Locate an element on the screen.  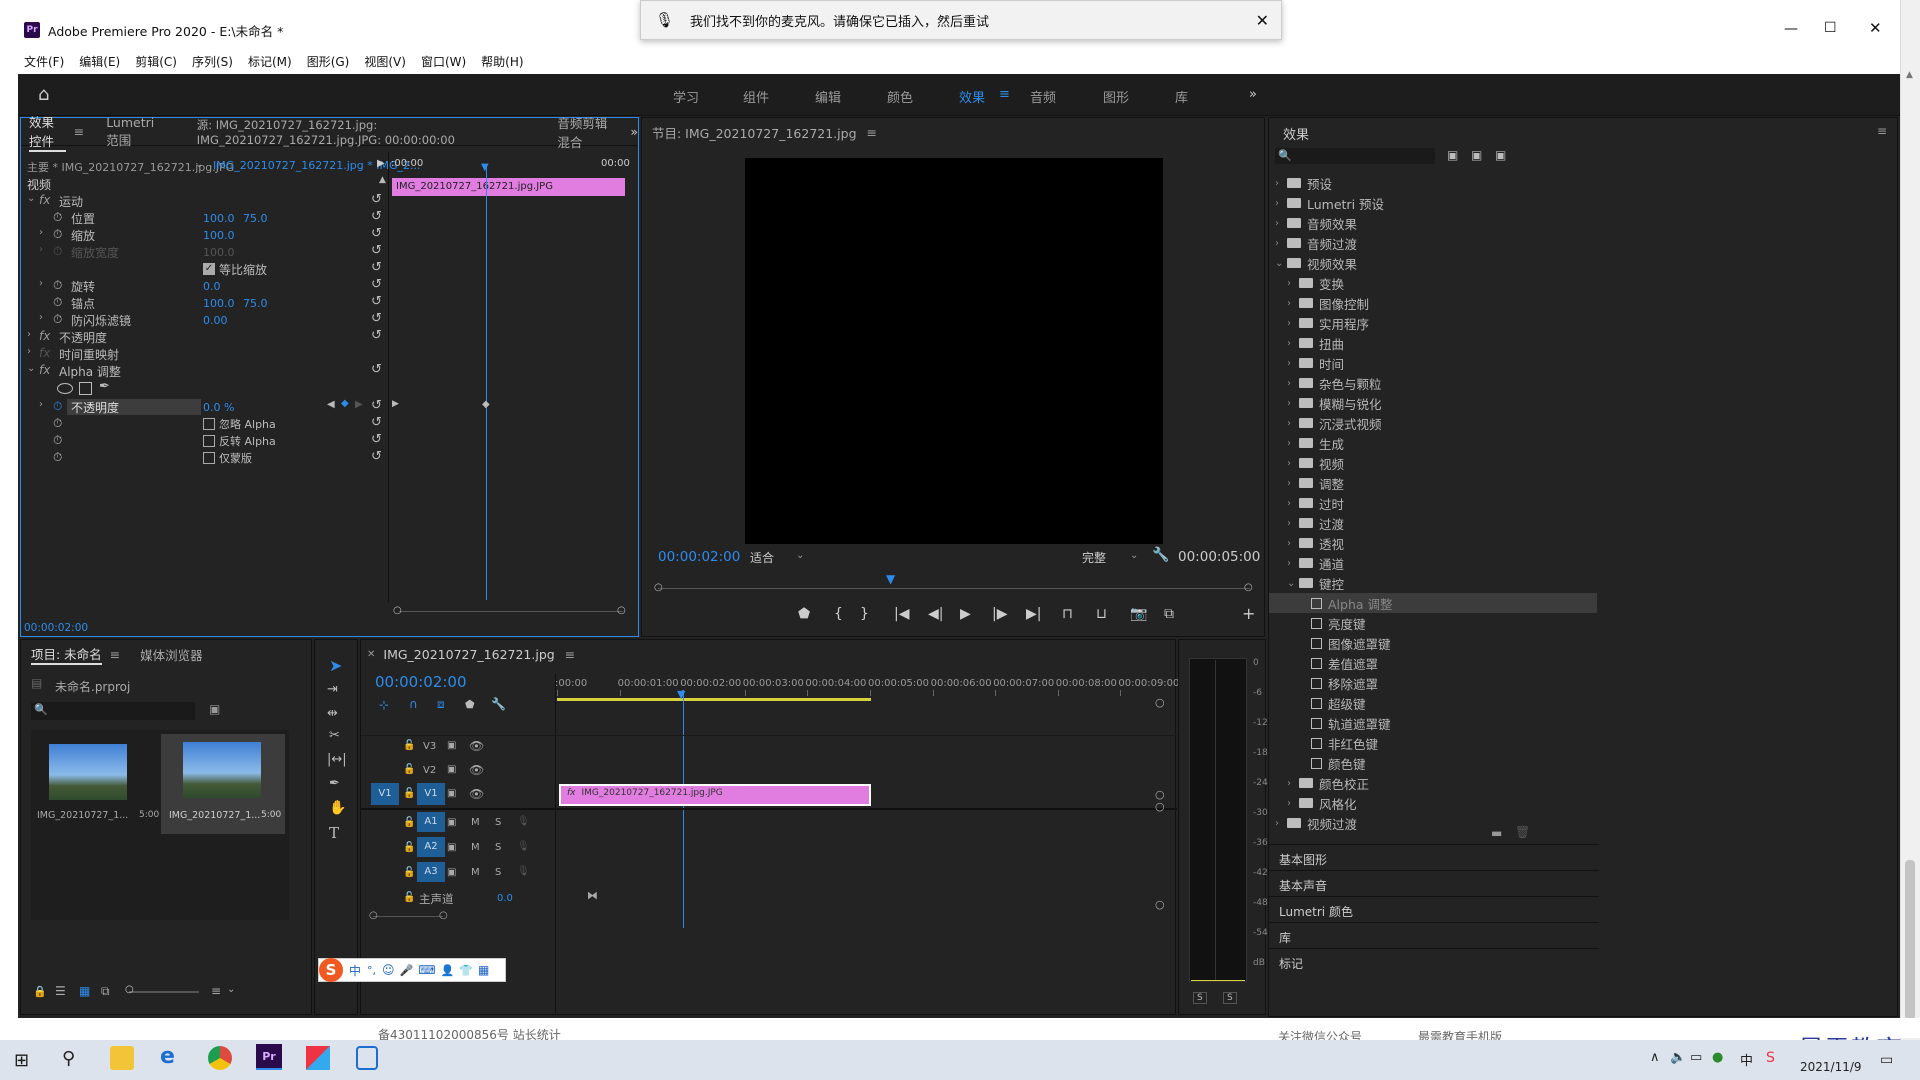
v-scroll-handle: ○ is located at coordinates (1160, 702).